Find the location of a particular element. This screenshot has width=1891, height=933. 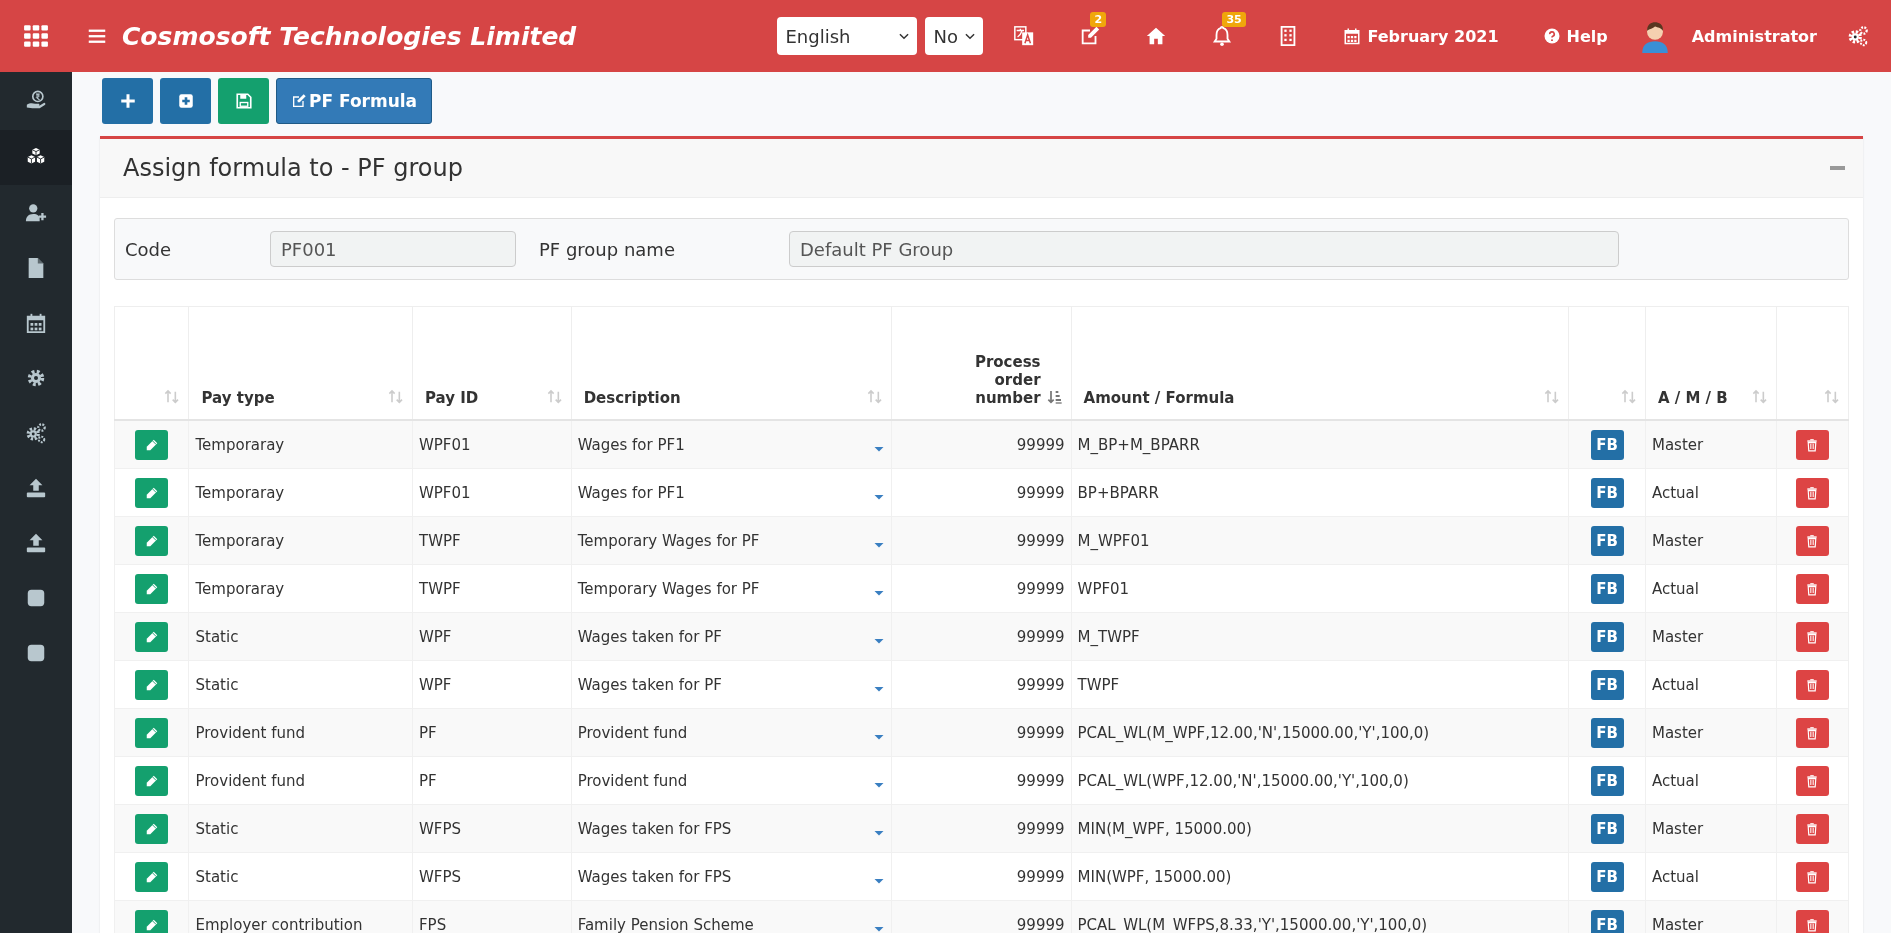

pf-formula-button: PF Formula is located at coordinates (354, 101).